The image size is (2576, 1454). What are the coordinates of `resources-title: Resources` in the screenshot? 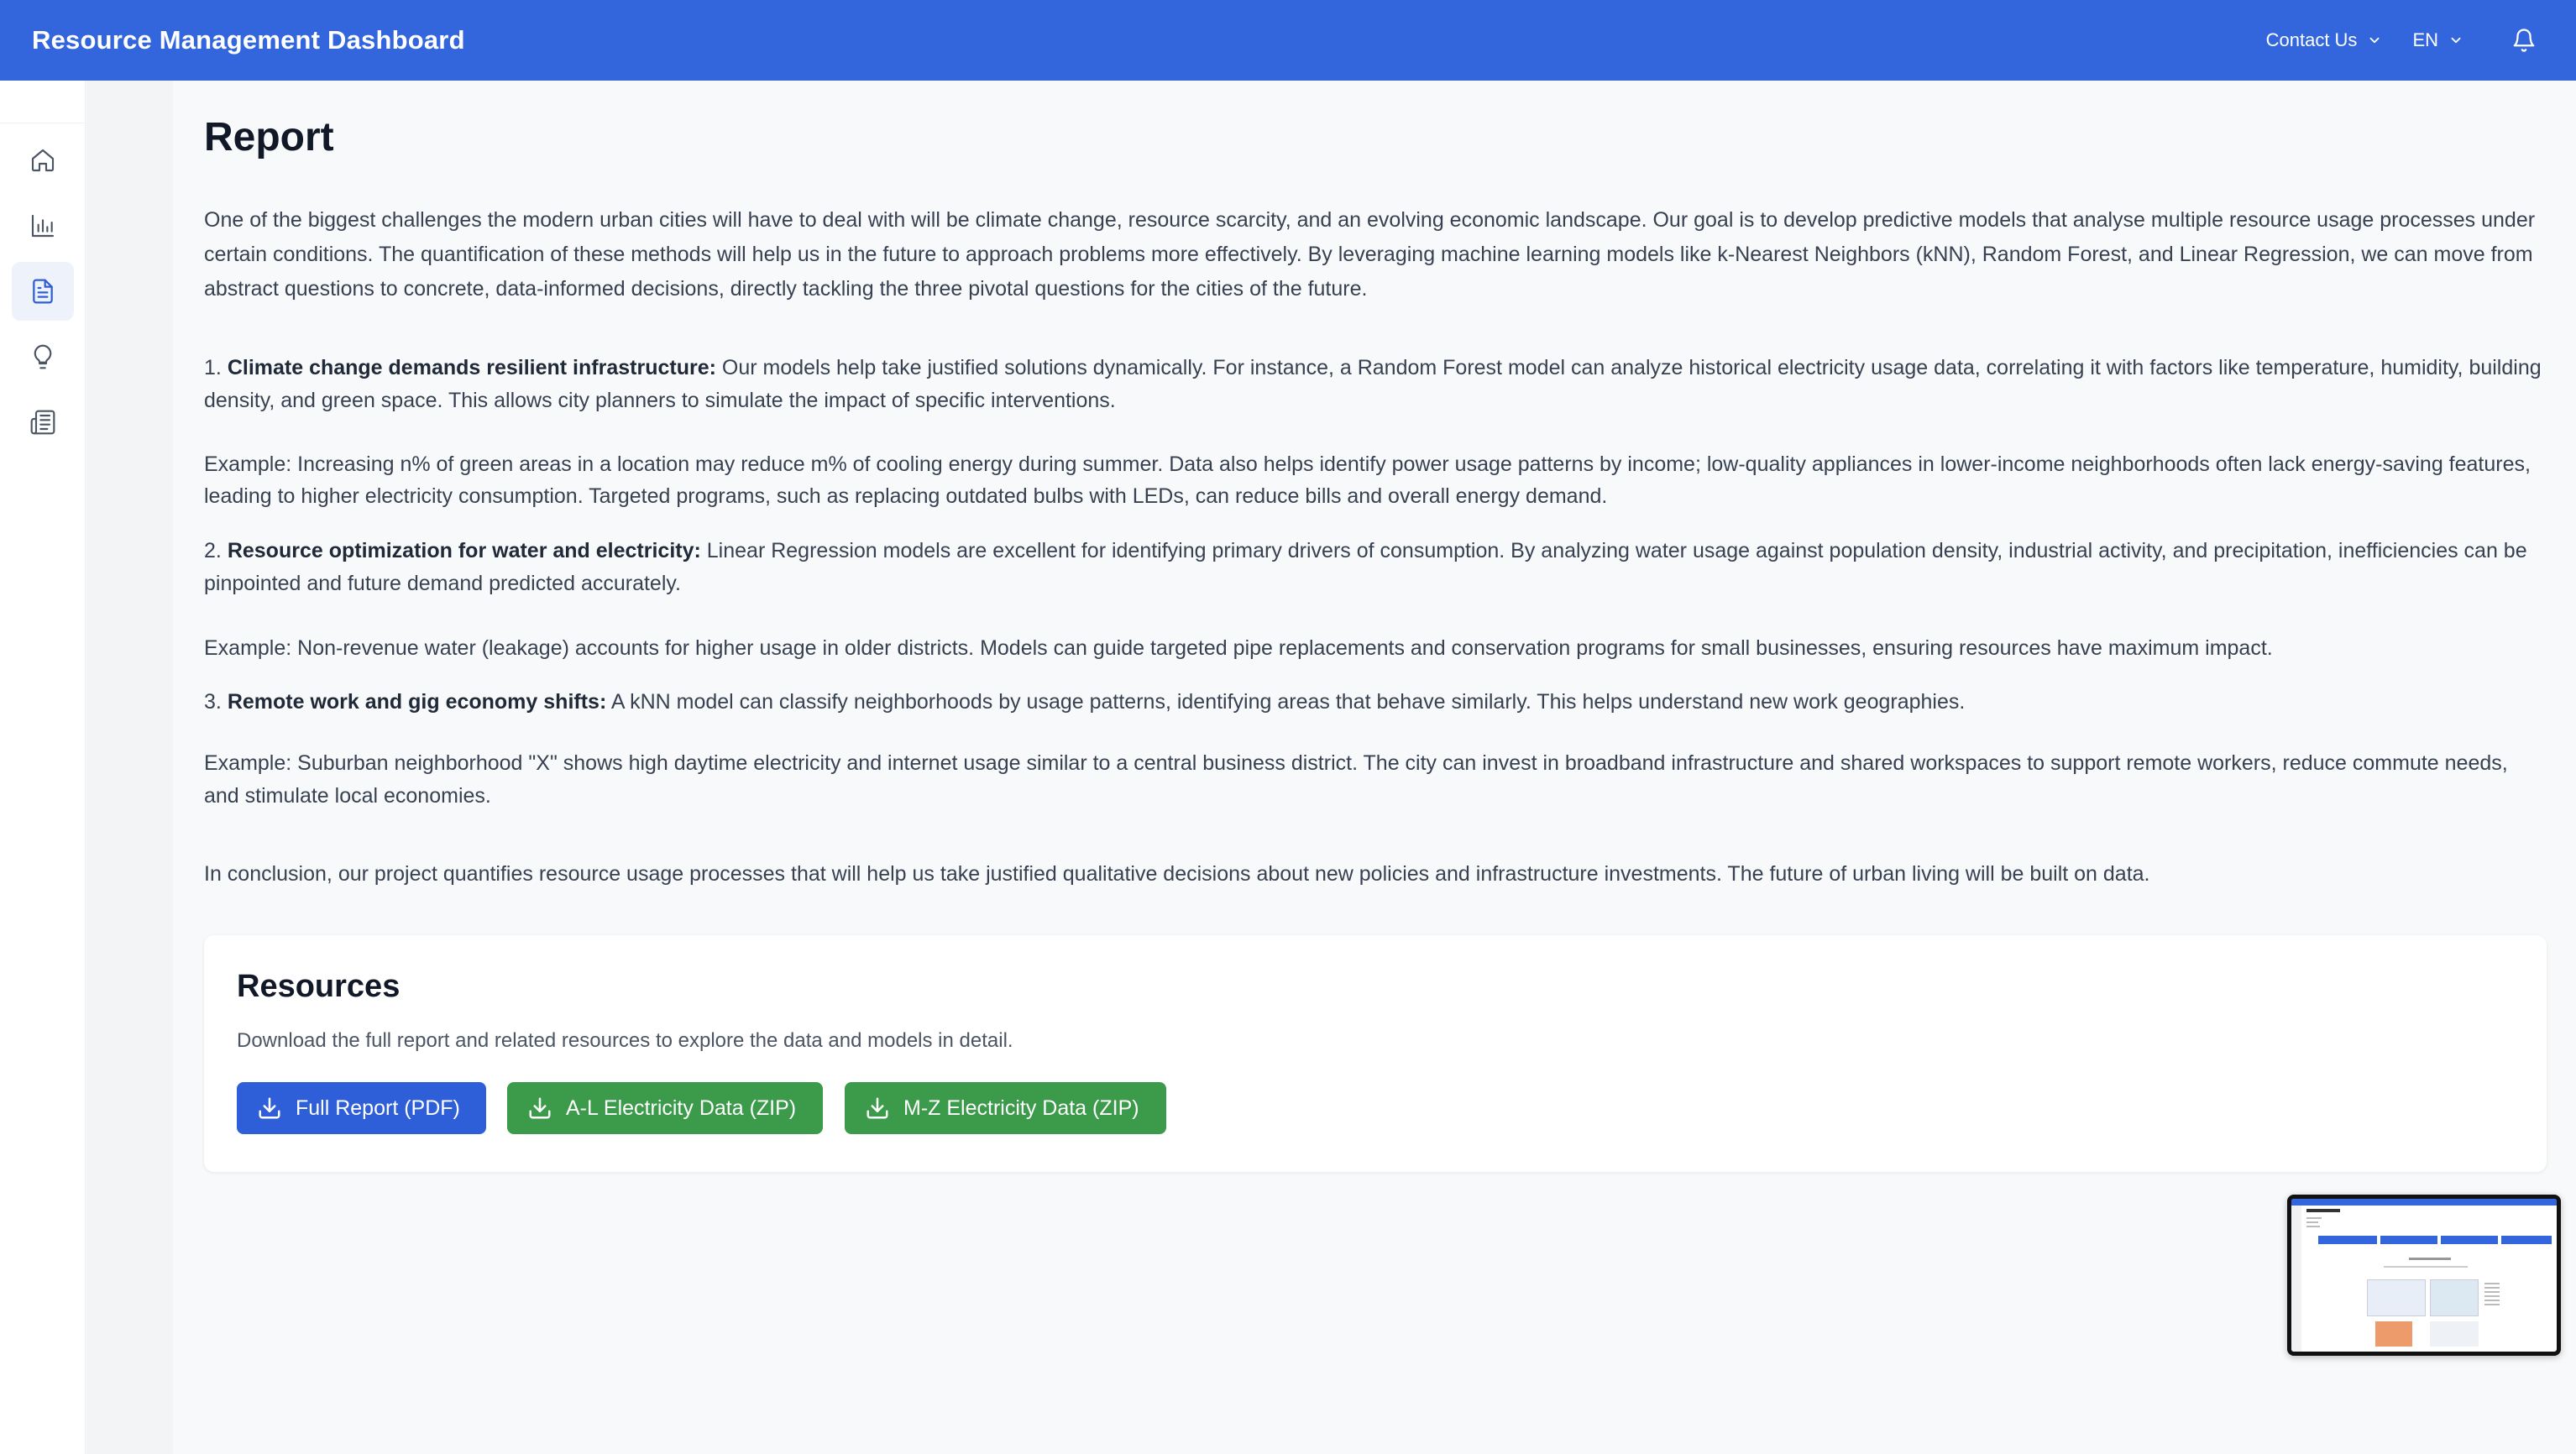 It's located at (319, 986).